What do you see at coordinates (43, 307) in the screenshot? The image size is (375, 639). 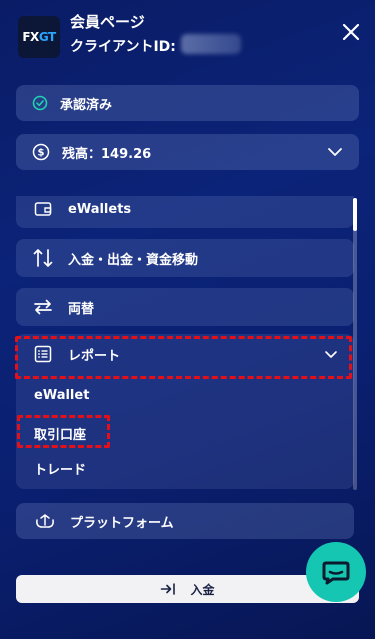 I see `swap-icon` at bounding box center [43, 307].